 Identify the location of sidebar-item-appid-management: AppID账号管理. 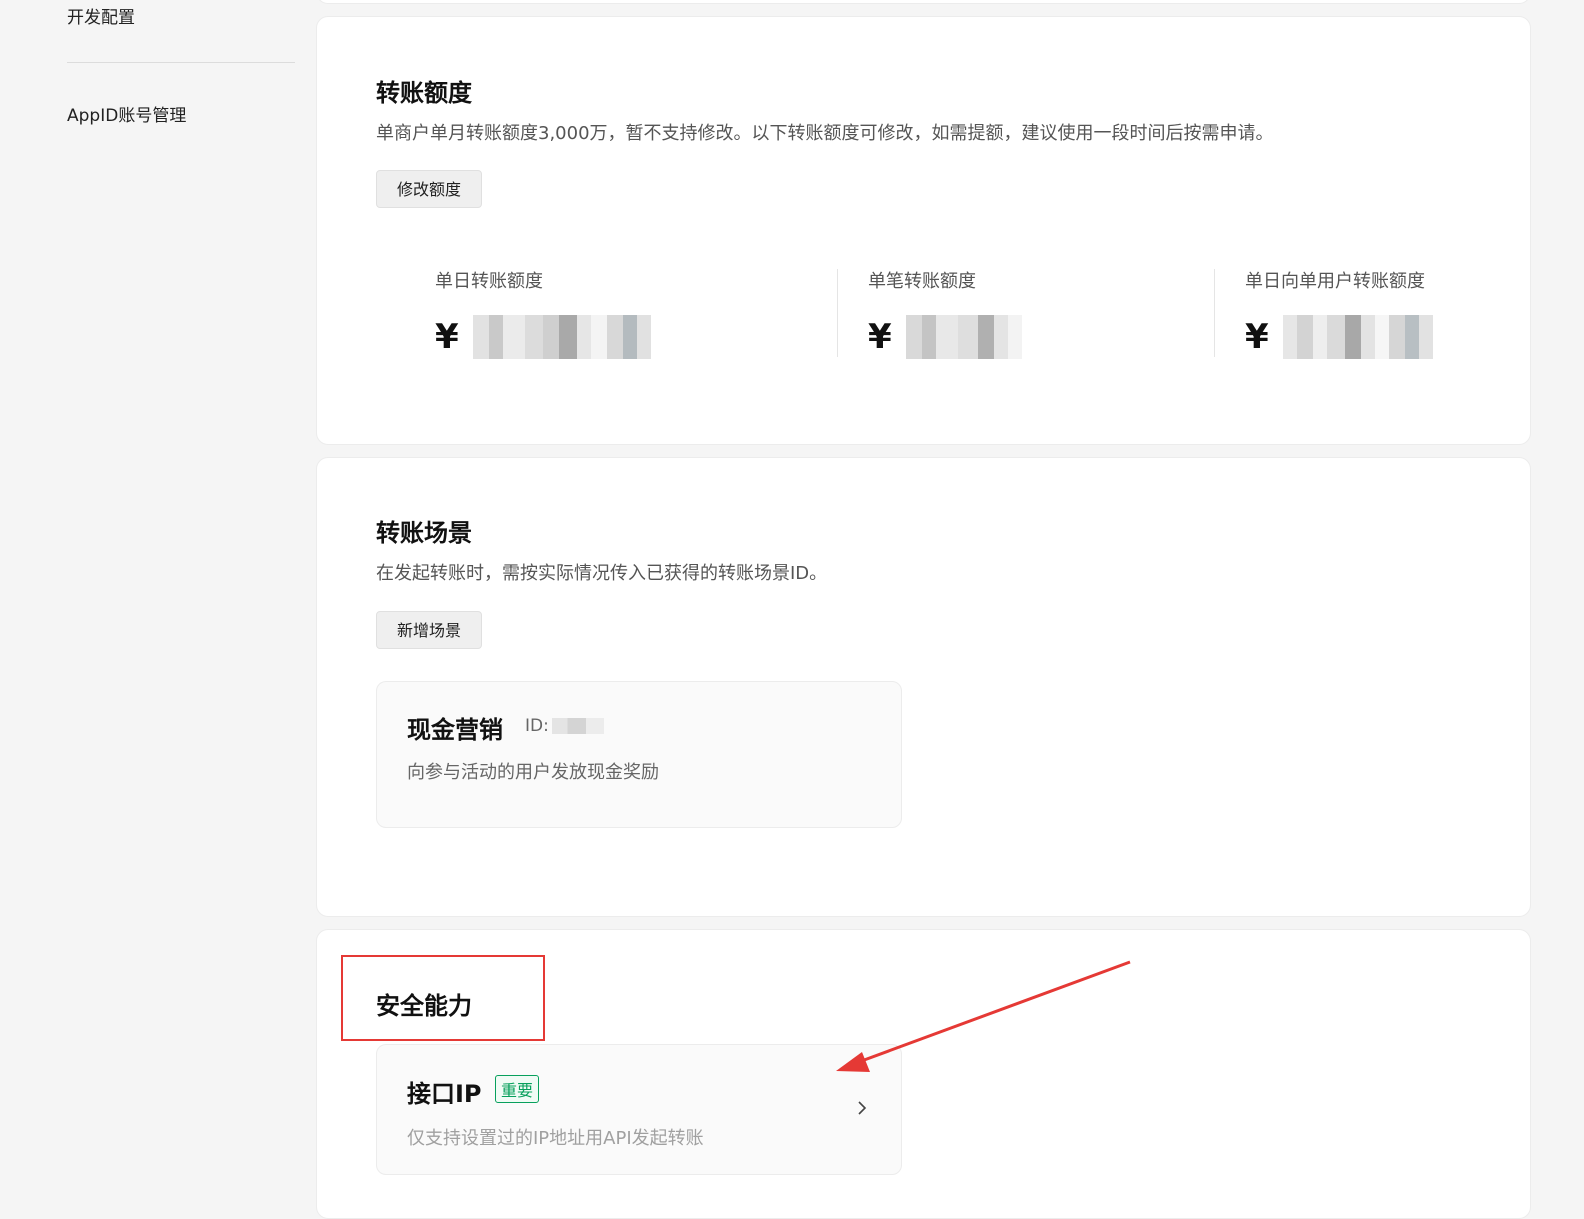
(126, 113).